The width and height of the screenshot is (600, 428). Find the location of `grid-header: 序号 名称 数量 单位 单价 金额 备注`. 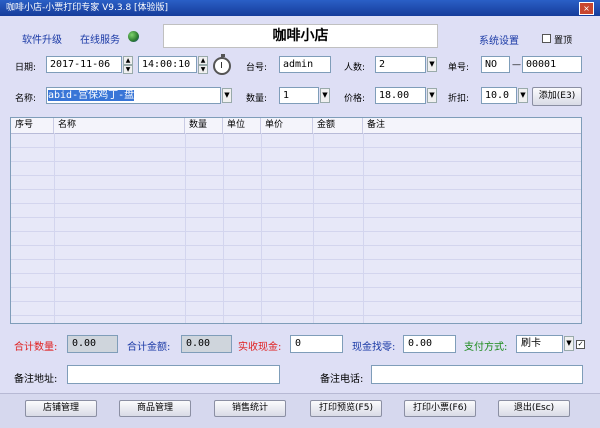

grid-header: 序号 名称 数量 单位 单价 金额 备注 is located at coordinates (296, 126).